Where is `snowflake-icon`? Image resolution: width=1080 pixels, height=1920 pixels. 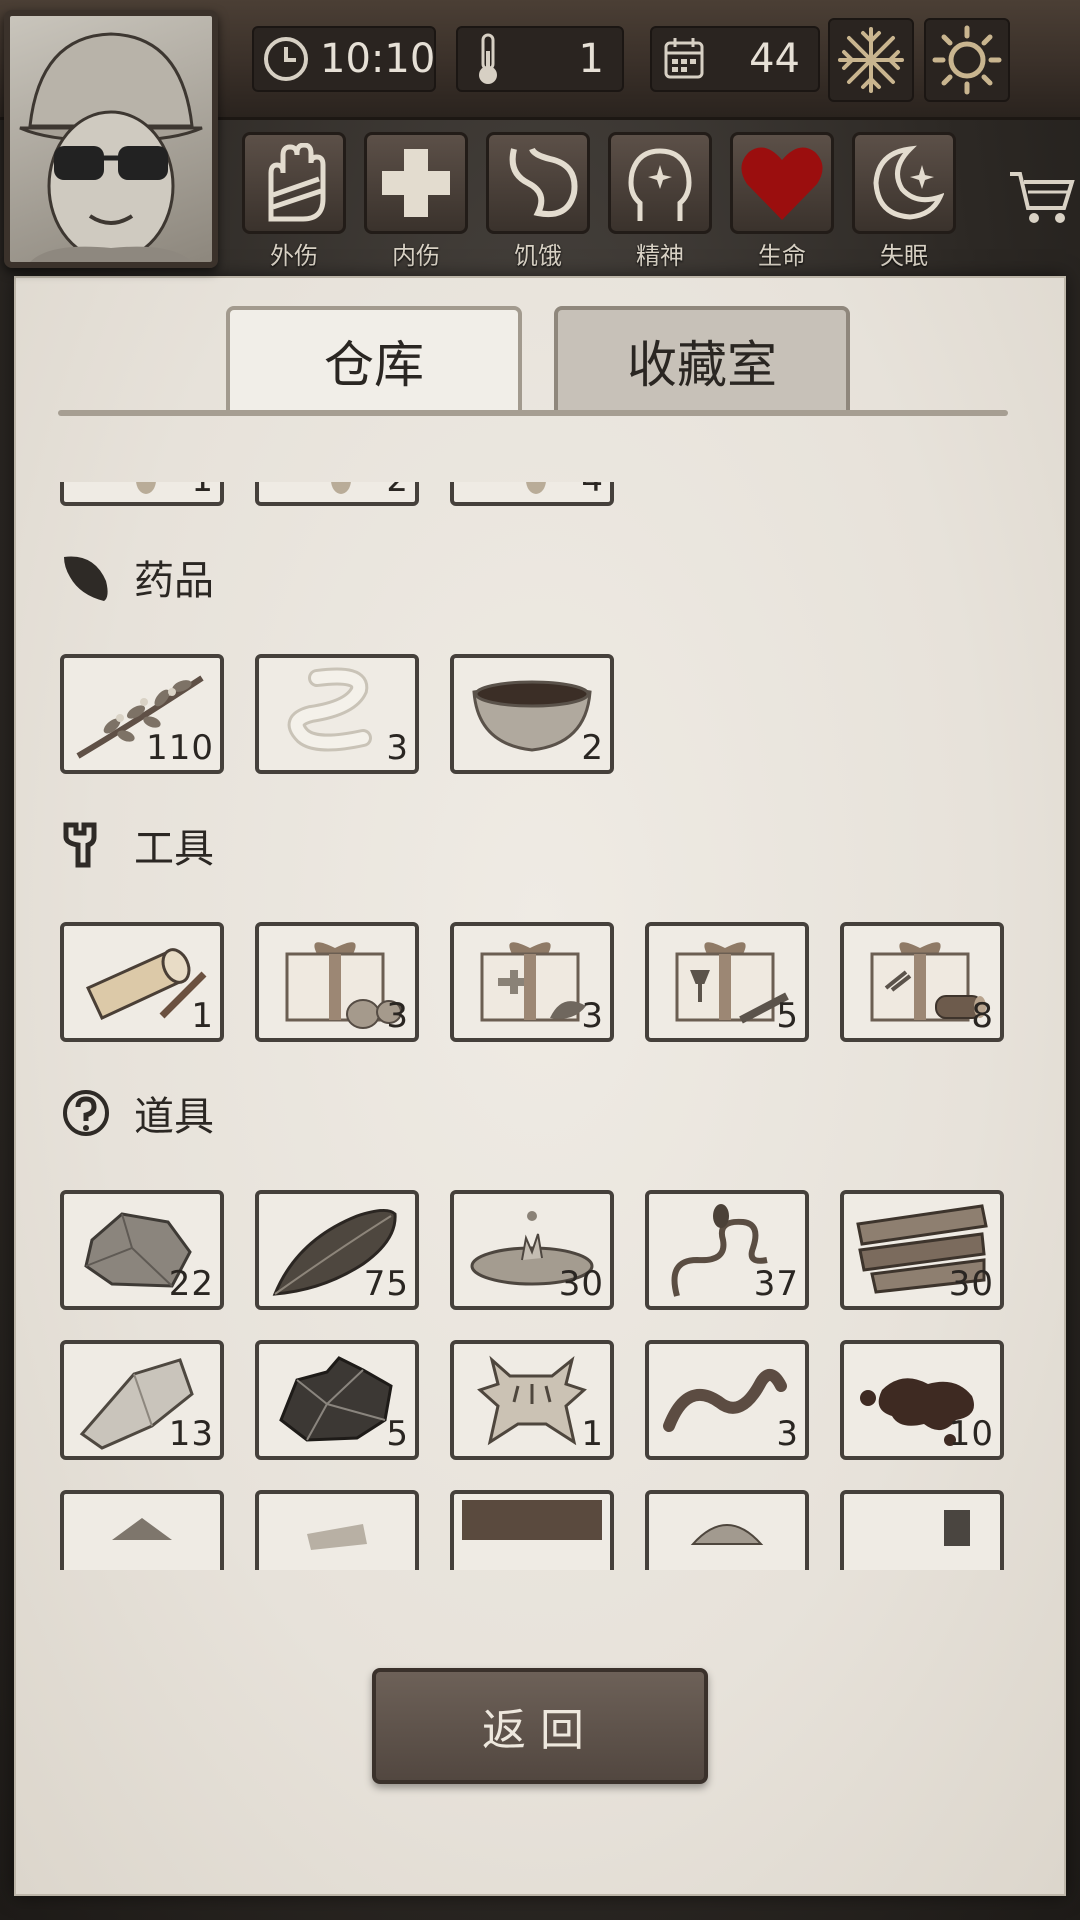
snowflake-icon is located at coordinates (871, 60).